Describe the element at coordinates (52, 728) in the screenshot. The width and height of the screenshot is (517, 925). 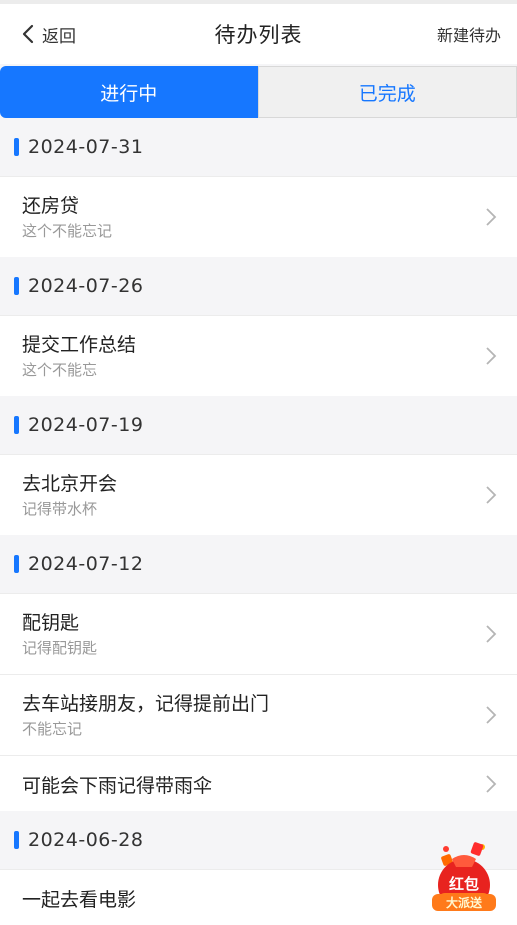
I see `item-note: 不能忘记` at that location.